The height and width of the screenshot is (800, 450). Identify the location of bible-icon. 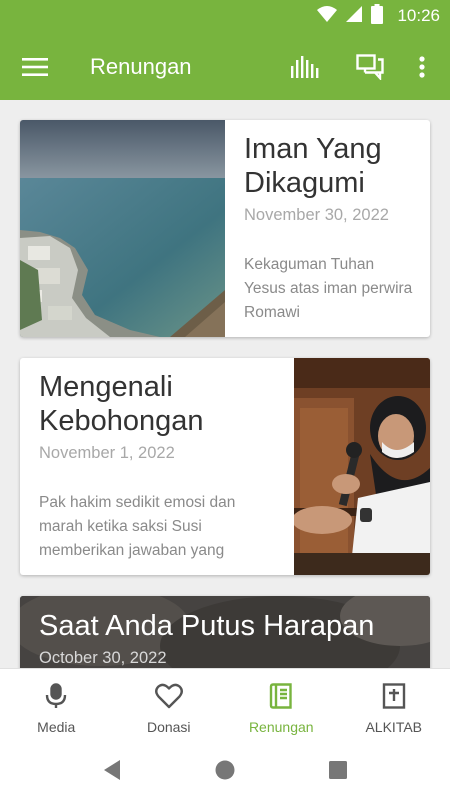
(394, 698).